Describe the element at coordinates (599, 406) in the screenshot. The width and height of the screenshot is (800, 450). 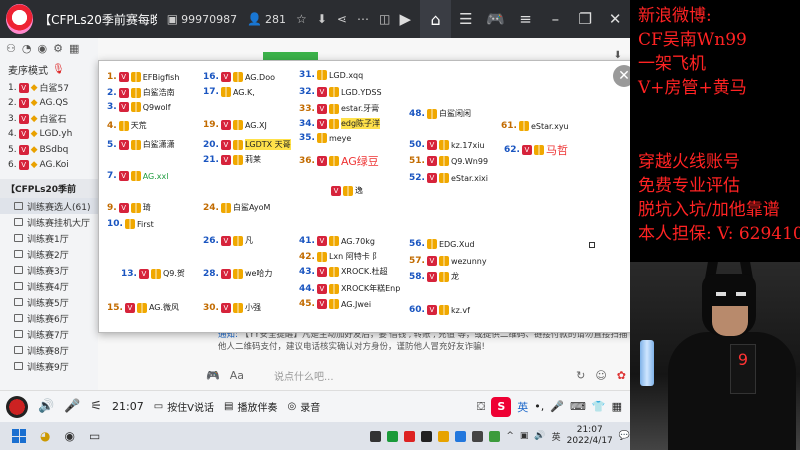
I see `shirt-icon: 👕` at that location.